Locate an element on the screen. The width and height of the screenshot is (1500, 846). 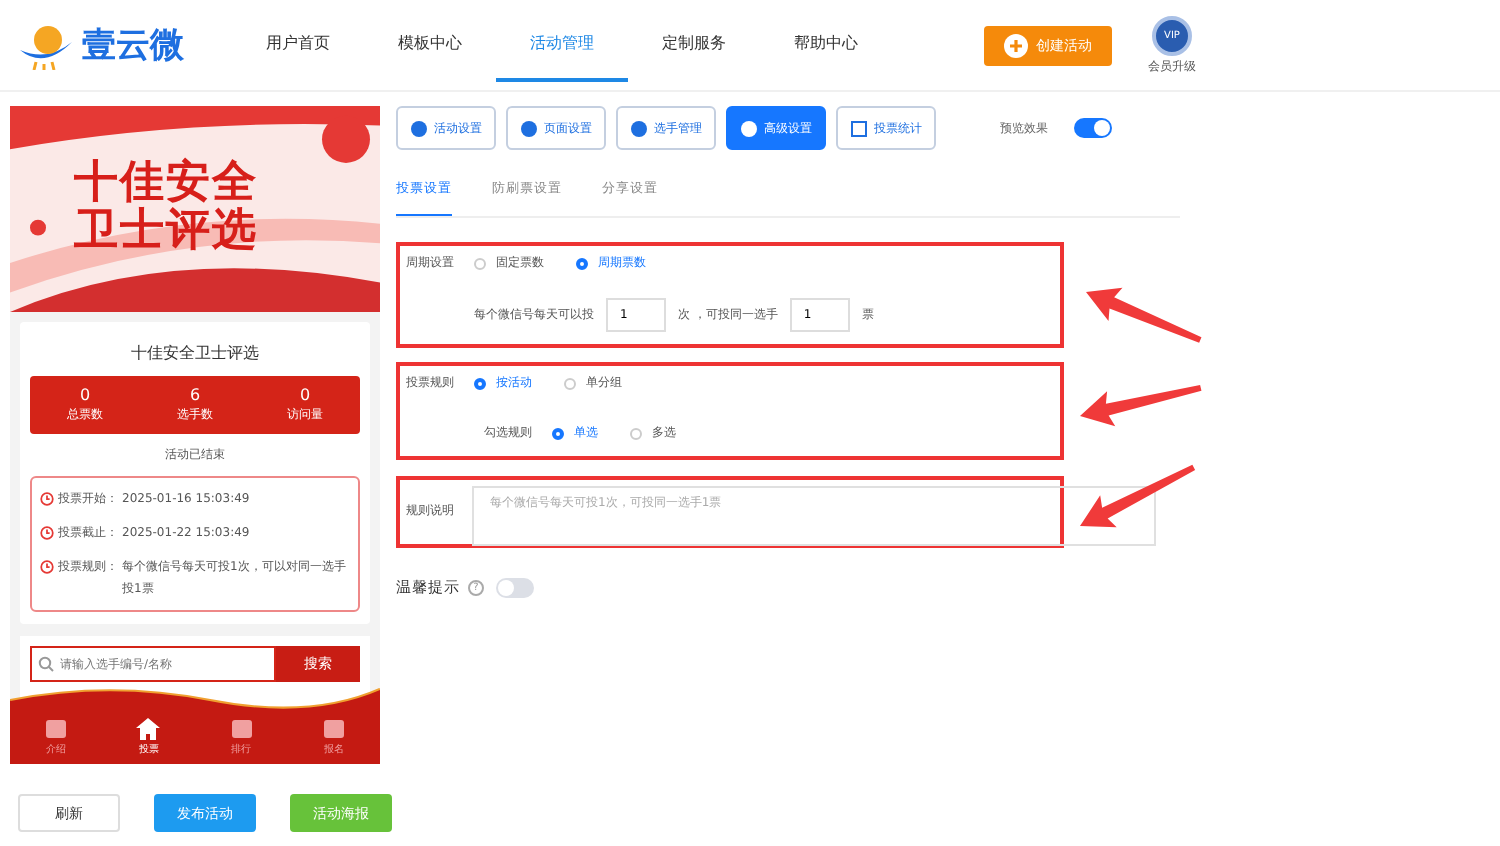
activity-title: 十佳安全卫士评选 is located at coordinates (195, 353).